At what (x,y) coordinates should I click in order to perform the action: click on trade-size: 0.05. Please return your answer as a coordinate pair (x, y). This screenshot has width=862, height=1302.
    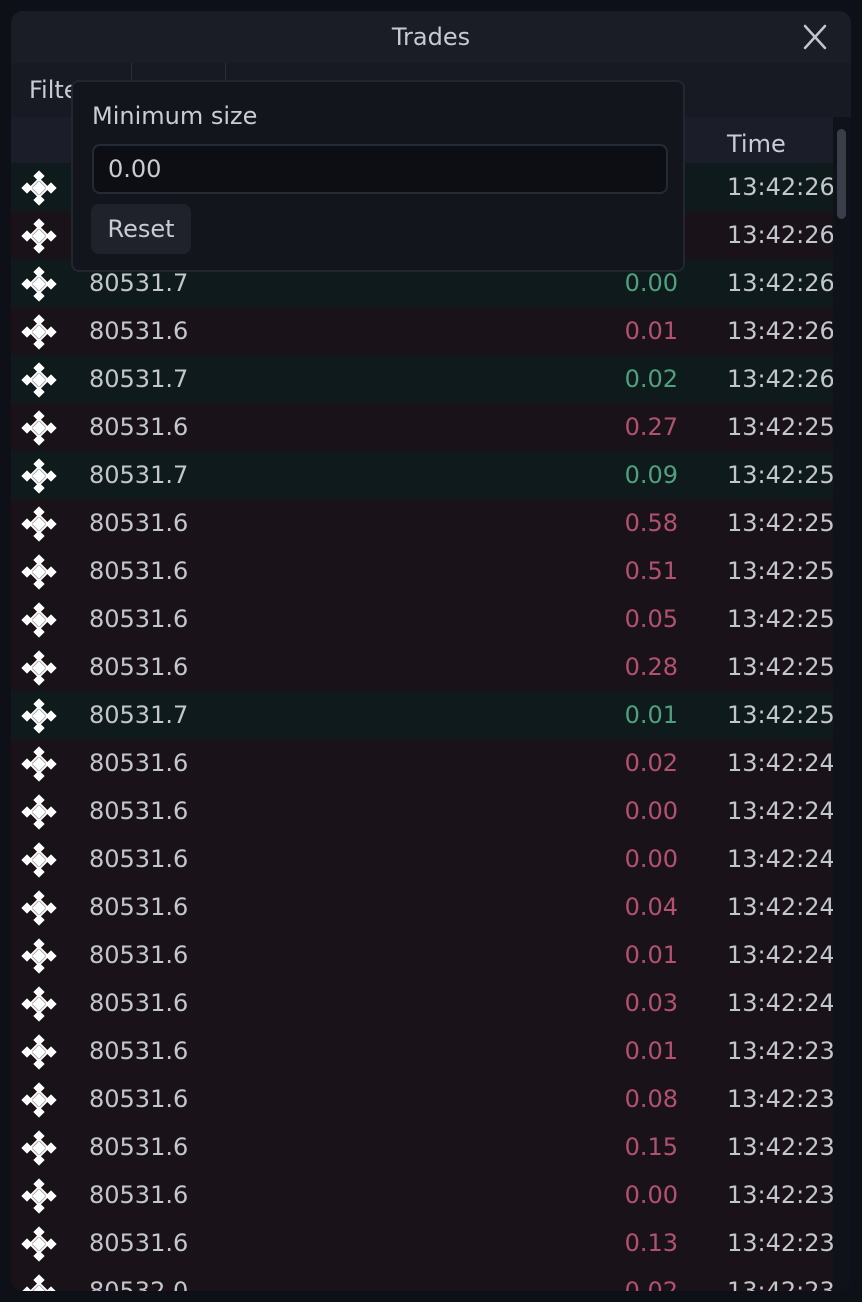
    Looking at the image, I should click on (651, 619).